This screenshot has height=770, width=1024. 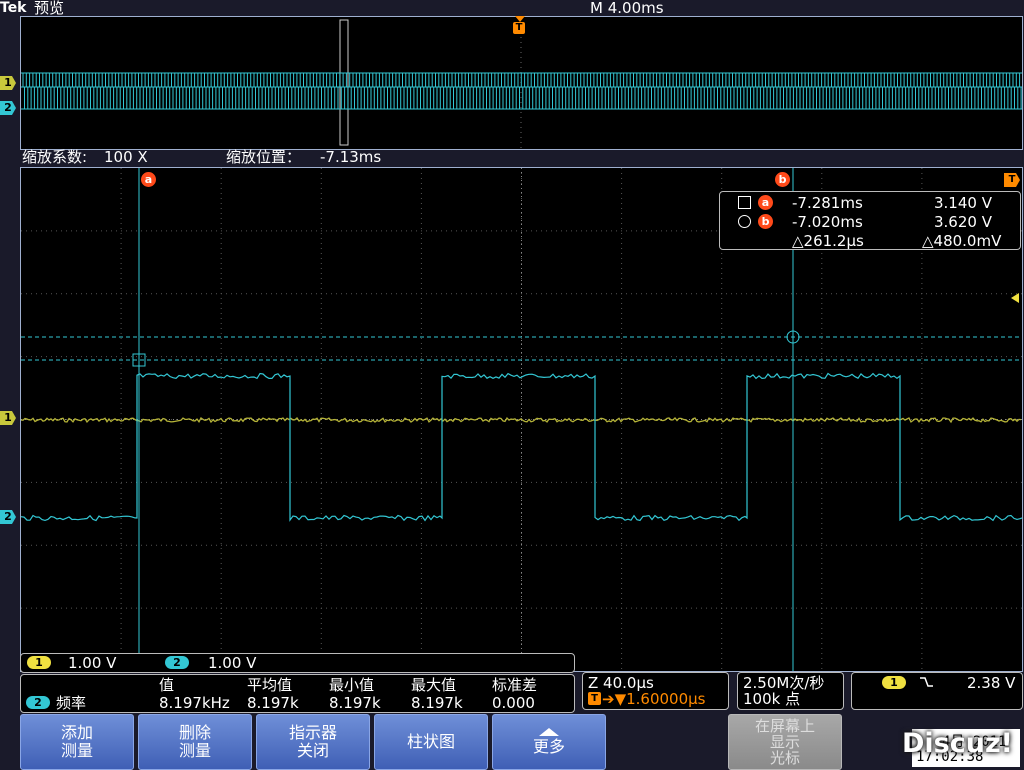 What do you see at coordinates (926, 682) in the screenshot?
I see `falling-edge-icon` at bounding box center [926, 682].